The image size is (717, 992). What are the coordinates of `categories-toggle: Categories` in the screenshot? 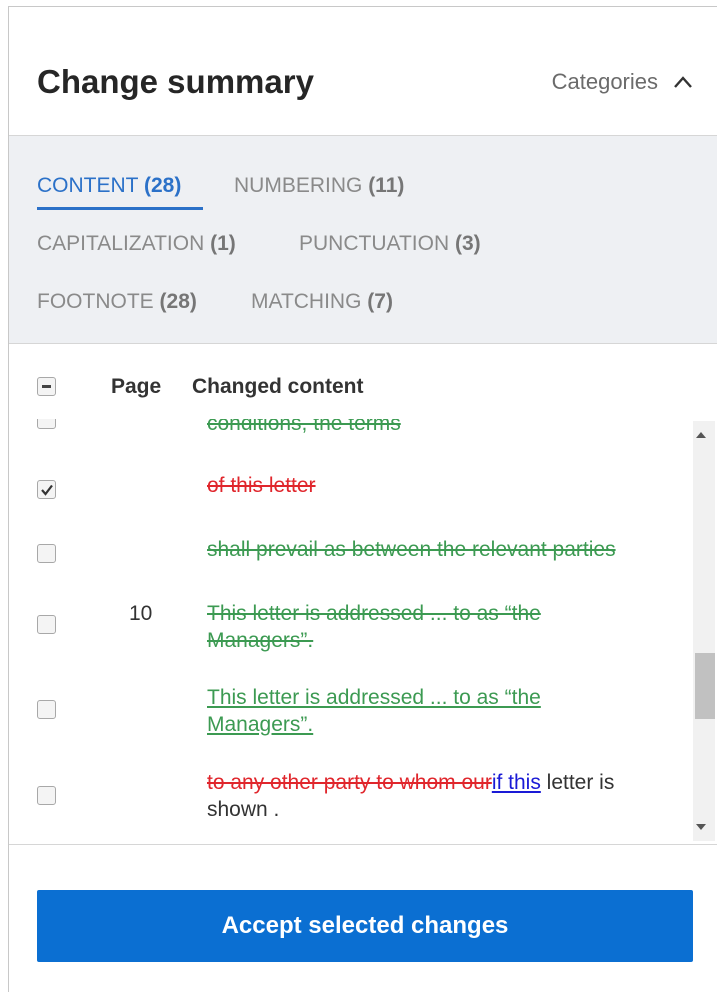 It's located at (623, 82).